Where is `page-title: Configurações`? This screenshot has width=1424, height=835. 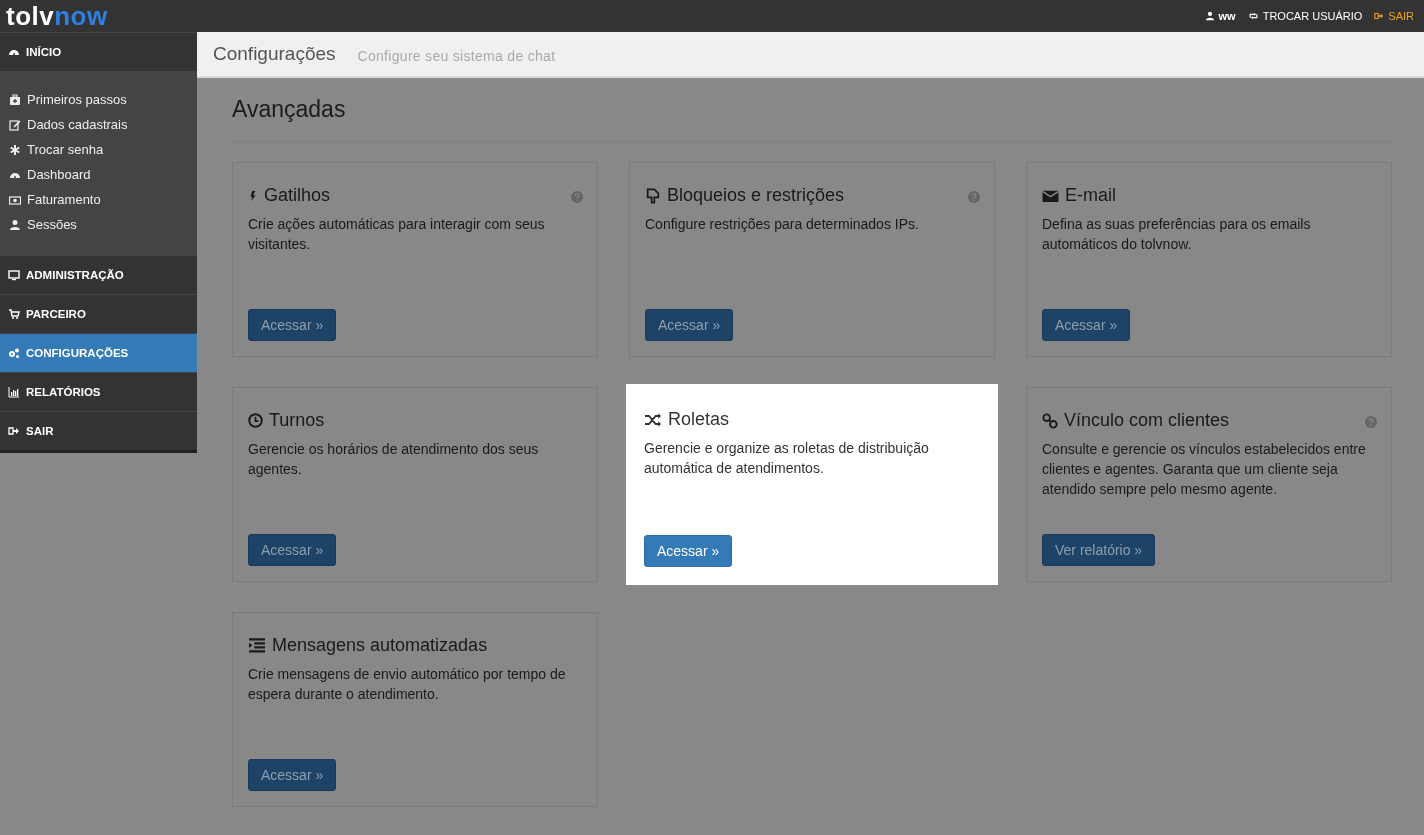 page-title: Configurações is located at coordinates (274, 54).